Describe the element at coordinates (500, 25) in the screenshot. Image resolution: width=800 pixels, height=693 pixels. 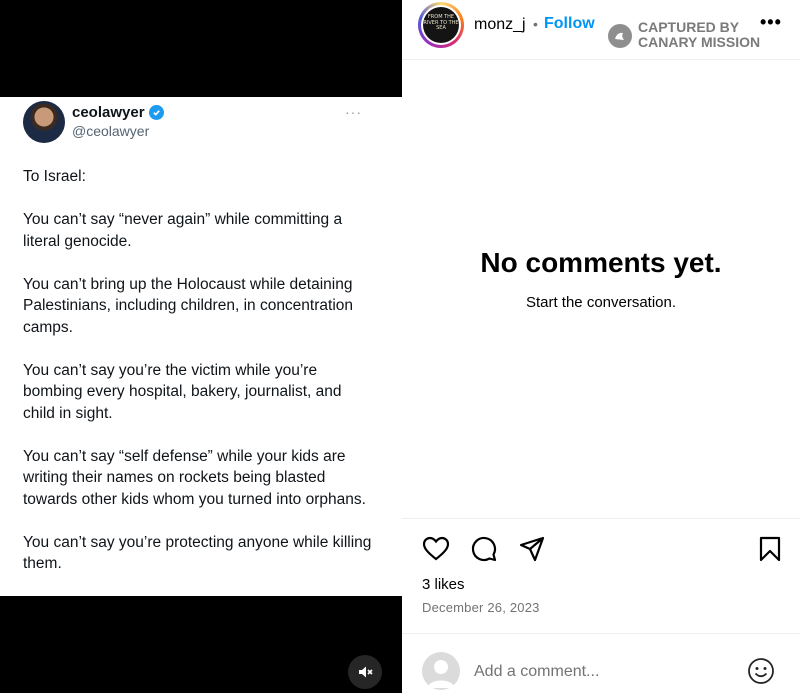
I see `username-link: monz_j` at that location.